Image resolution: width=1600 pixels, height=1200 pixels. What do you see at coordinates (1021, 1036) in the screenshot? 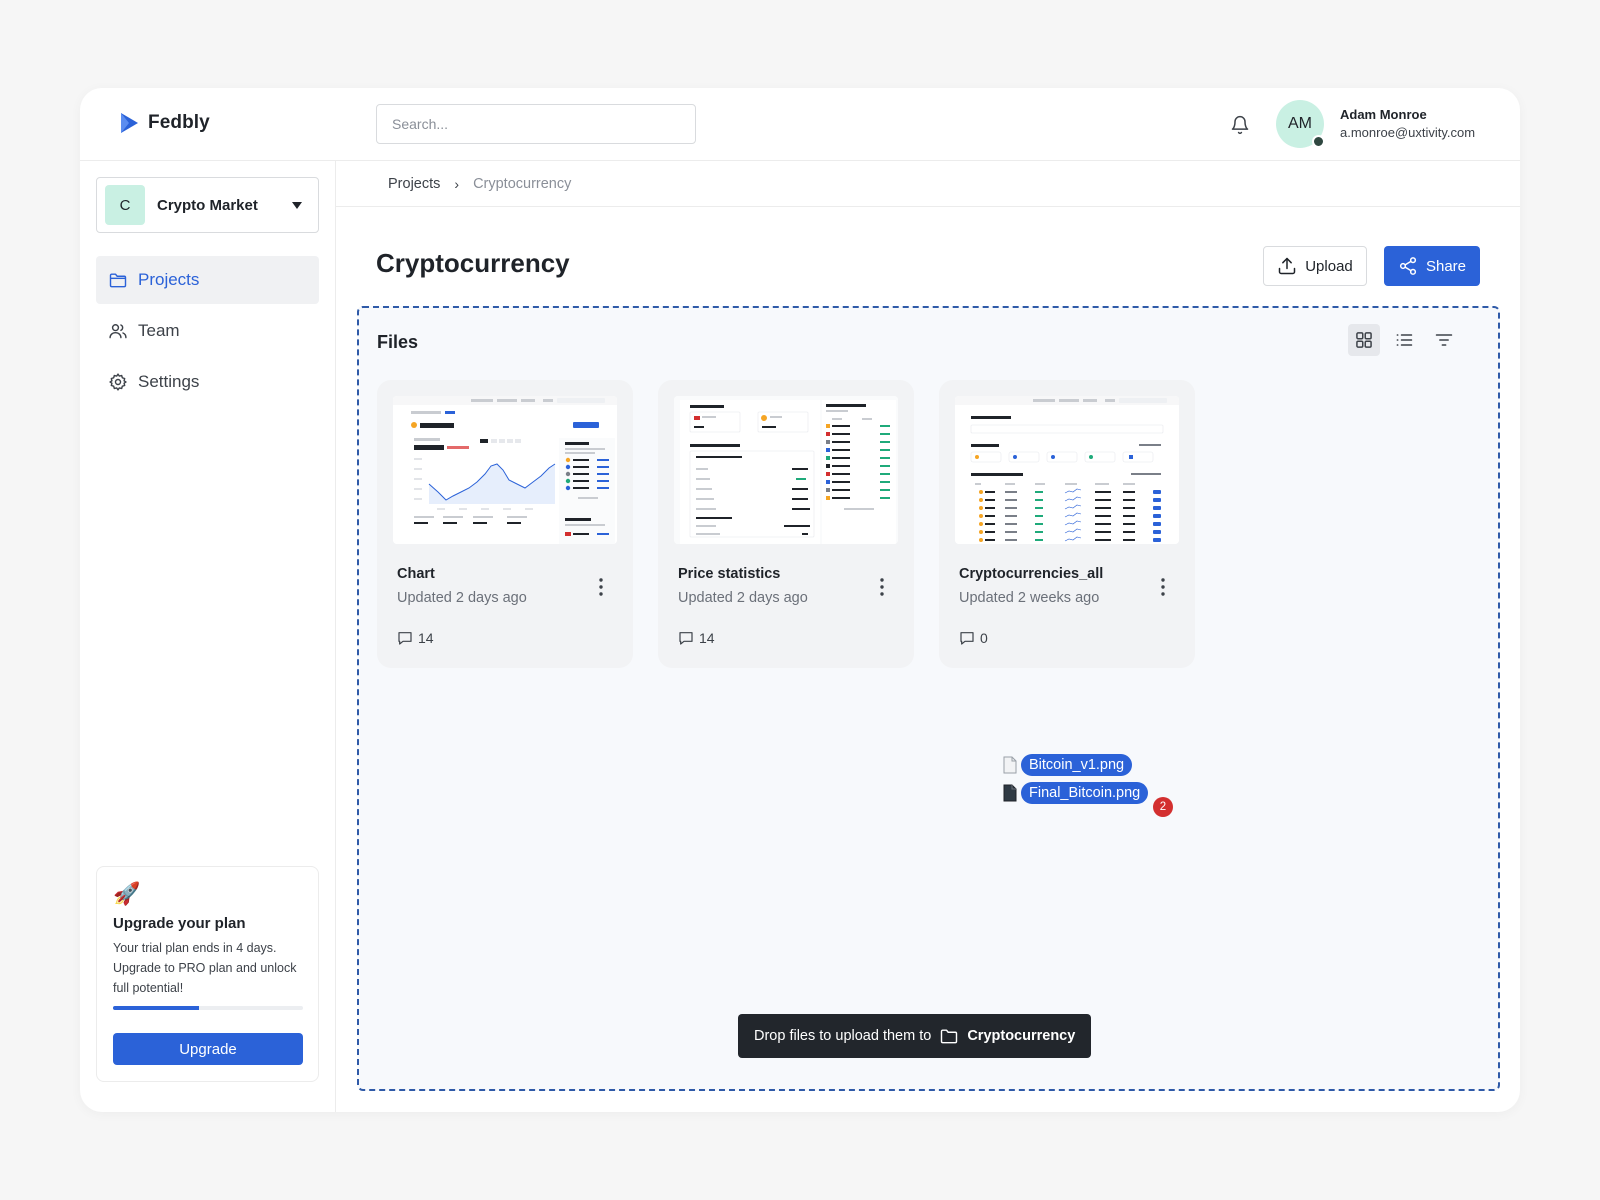
I see `drop-target-folder: Cryptocurrency` at bounding box center [1021, 1036].